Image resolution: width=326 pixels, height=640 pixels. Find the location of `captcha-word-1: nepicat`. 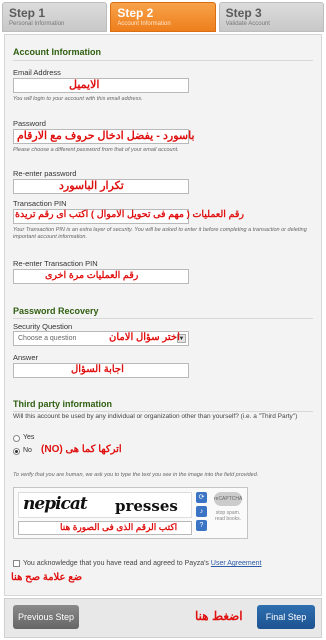

captcha-word-1: nepicat is located at coordinates (55, 504).